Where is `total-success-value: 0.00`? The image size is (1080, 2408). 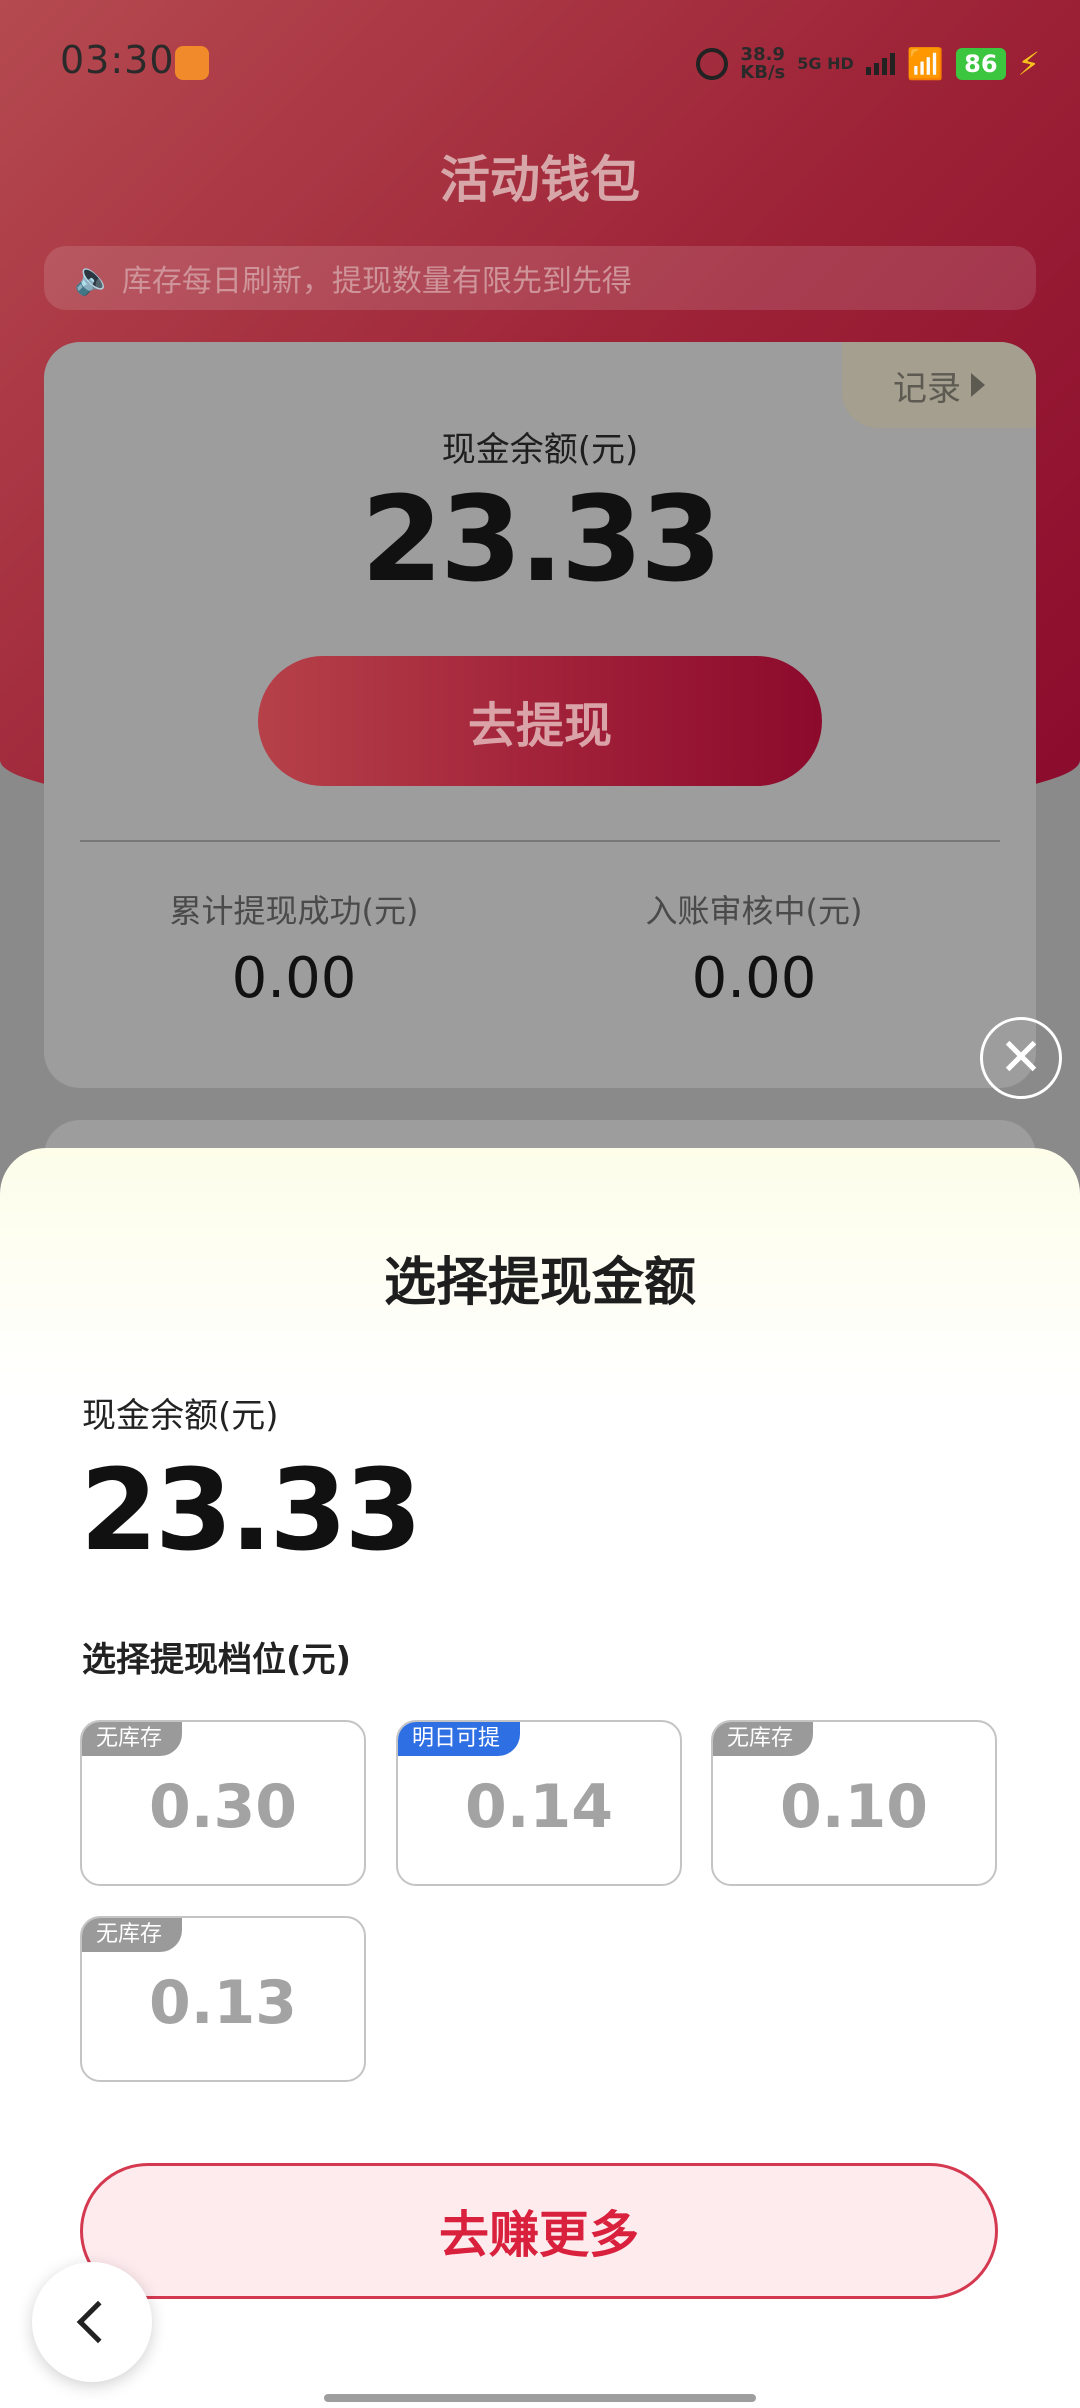 total-success-value: 0.00 is located at coordinates (294, 978).